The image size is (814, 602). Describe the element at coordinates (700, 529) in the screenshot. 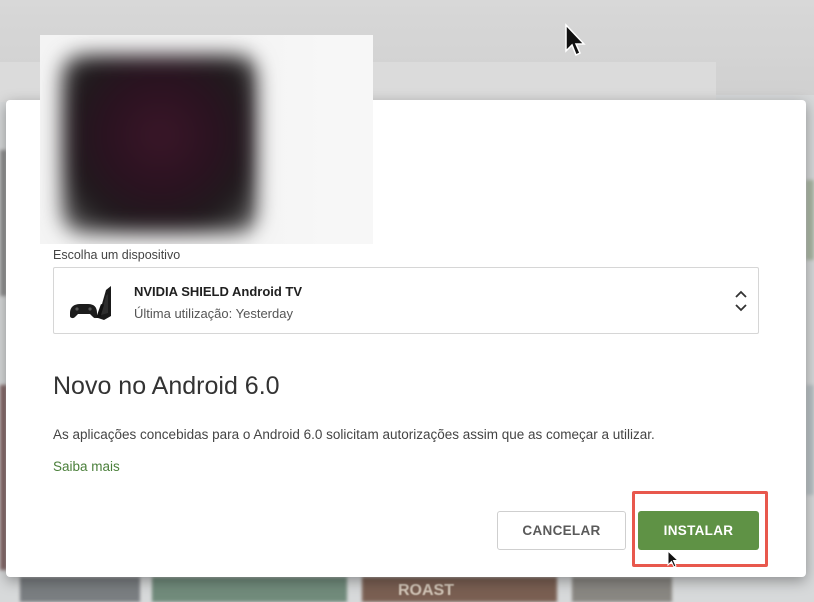

I see `install-button-highlight` at that location.